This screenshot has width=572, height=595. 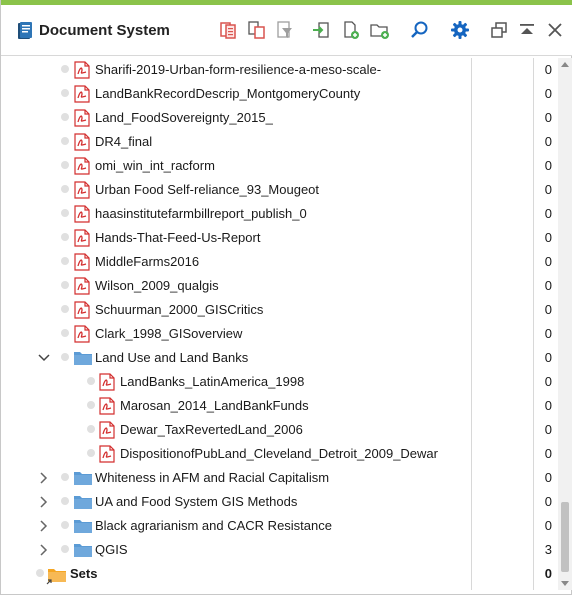 I want to click on folder-row: Black agrarianism and CACR Resistance 0, so click(x=279, y=526).